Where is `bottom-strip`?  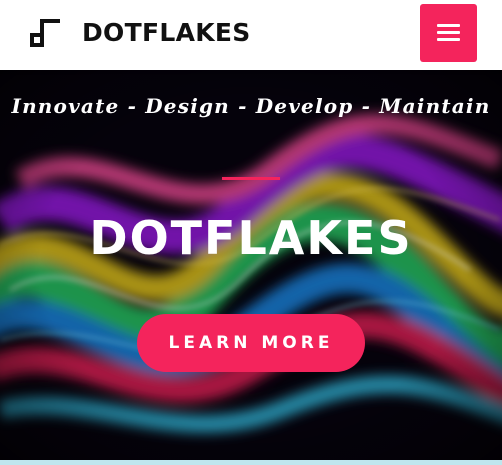
bottom-strip is located at coordinates (251, 462).